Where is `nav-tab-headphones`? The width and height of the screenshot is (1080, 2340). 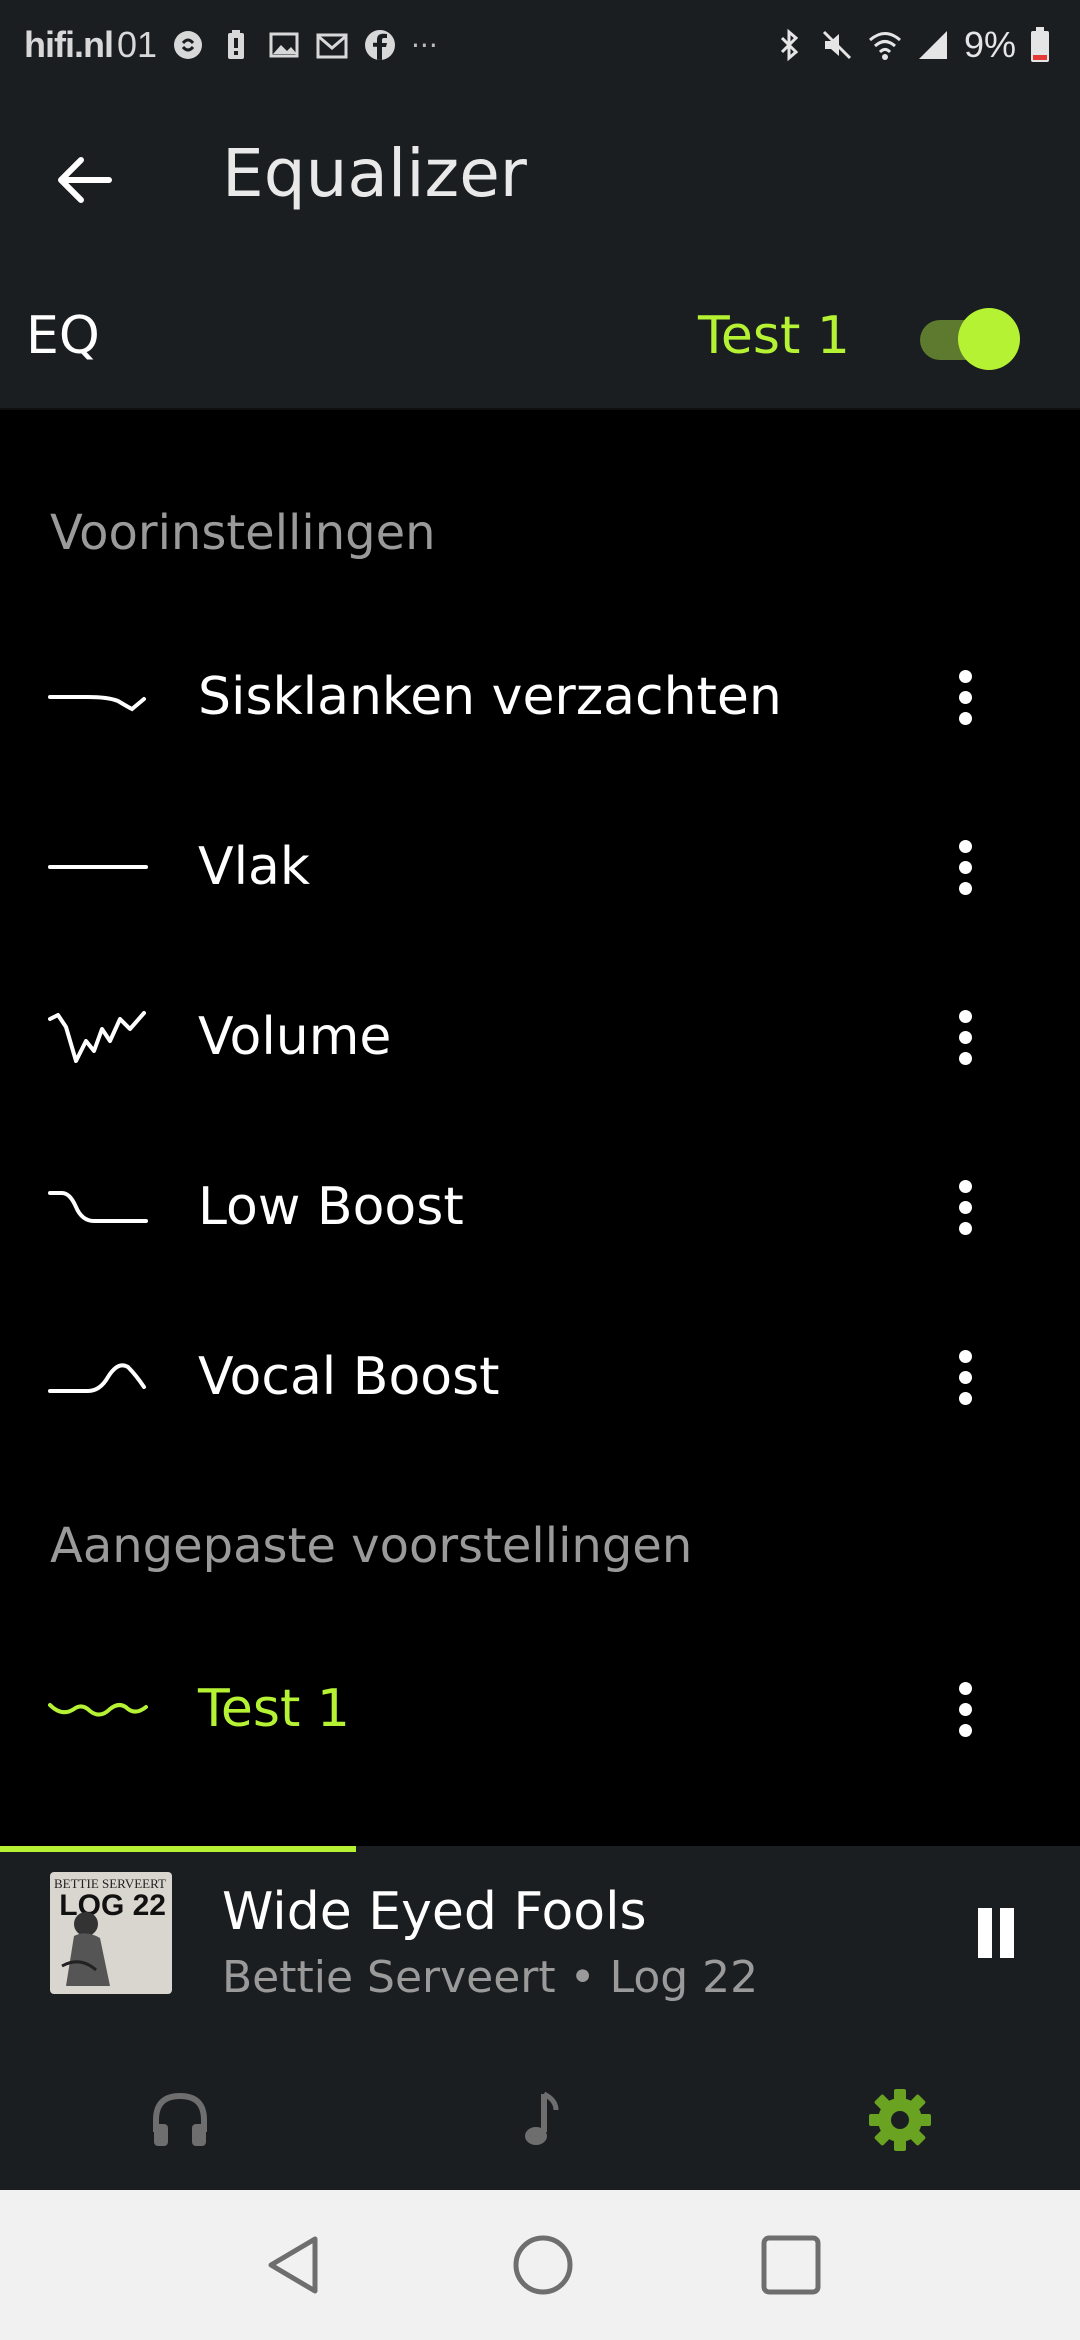
nav-tab-headphones is located at coordinates (180, 2120).